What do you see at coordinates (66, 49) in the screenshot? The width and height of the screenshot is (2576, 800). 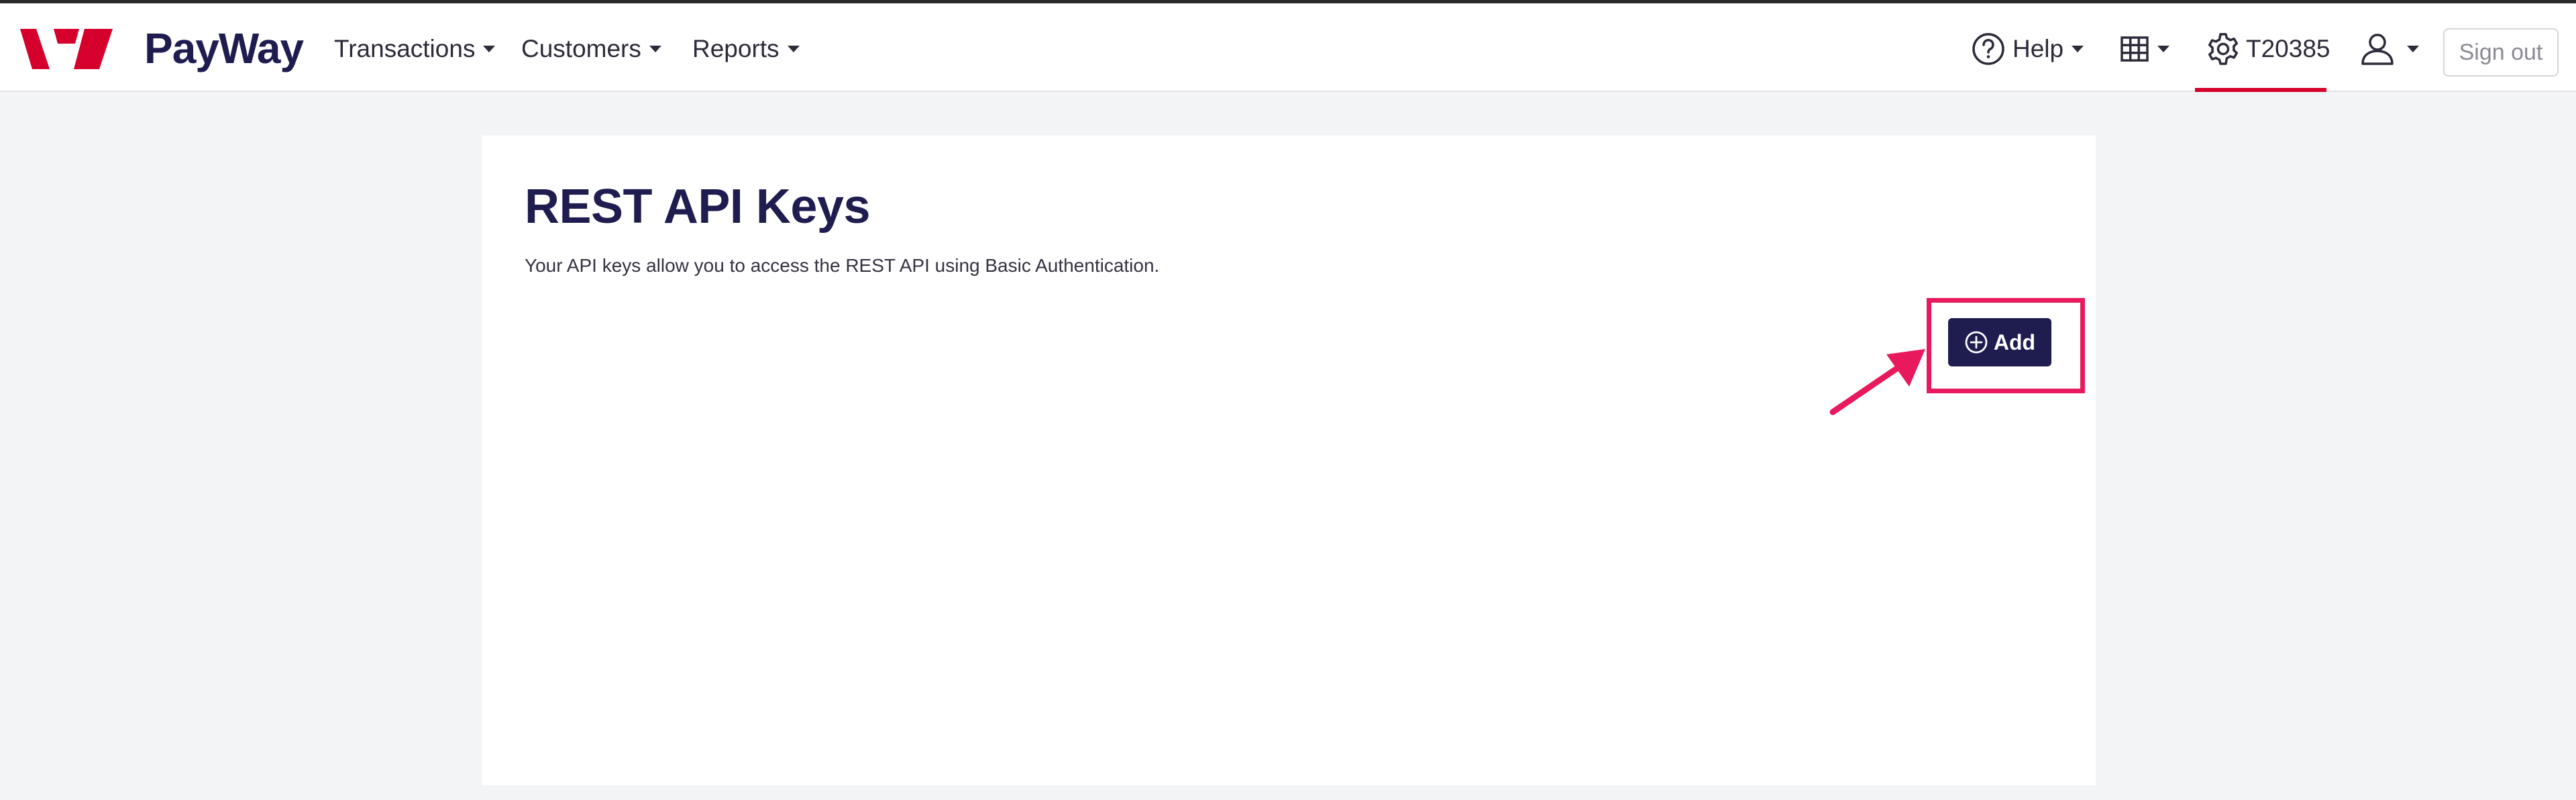 I see `westpac-logo-icon` at bounding box center [66, 49].